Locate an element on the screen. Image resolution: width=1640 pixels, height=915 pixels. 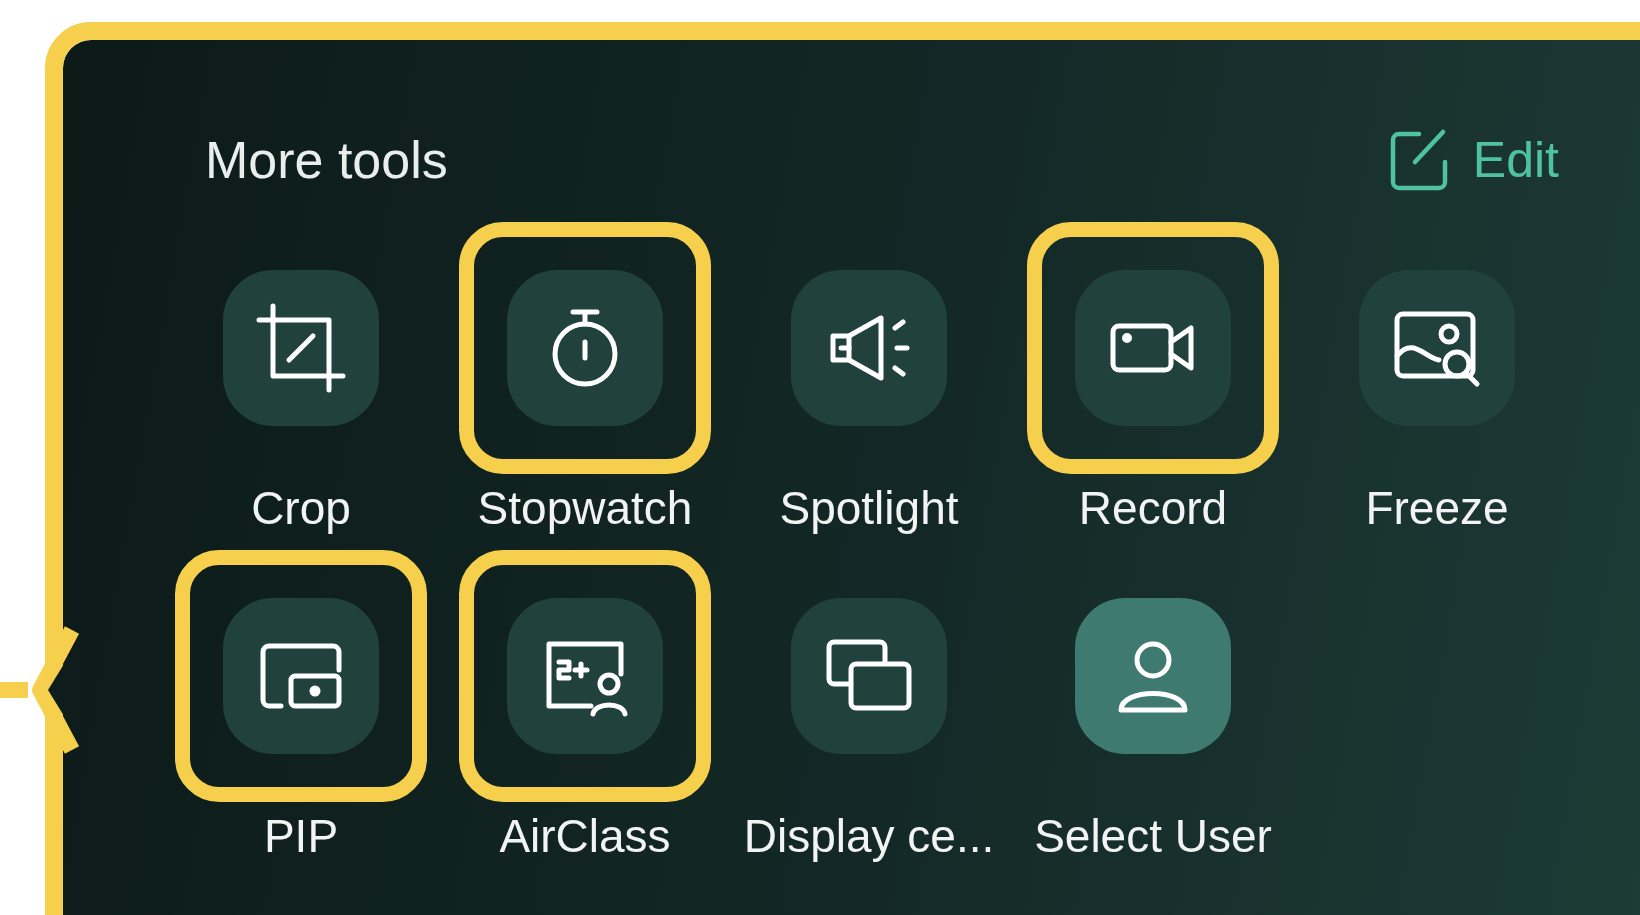
tool-label: Record is located at coordinates (1153, 508).